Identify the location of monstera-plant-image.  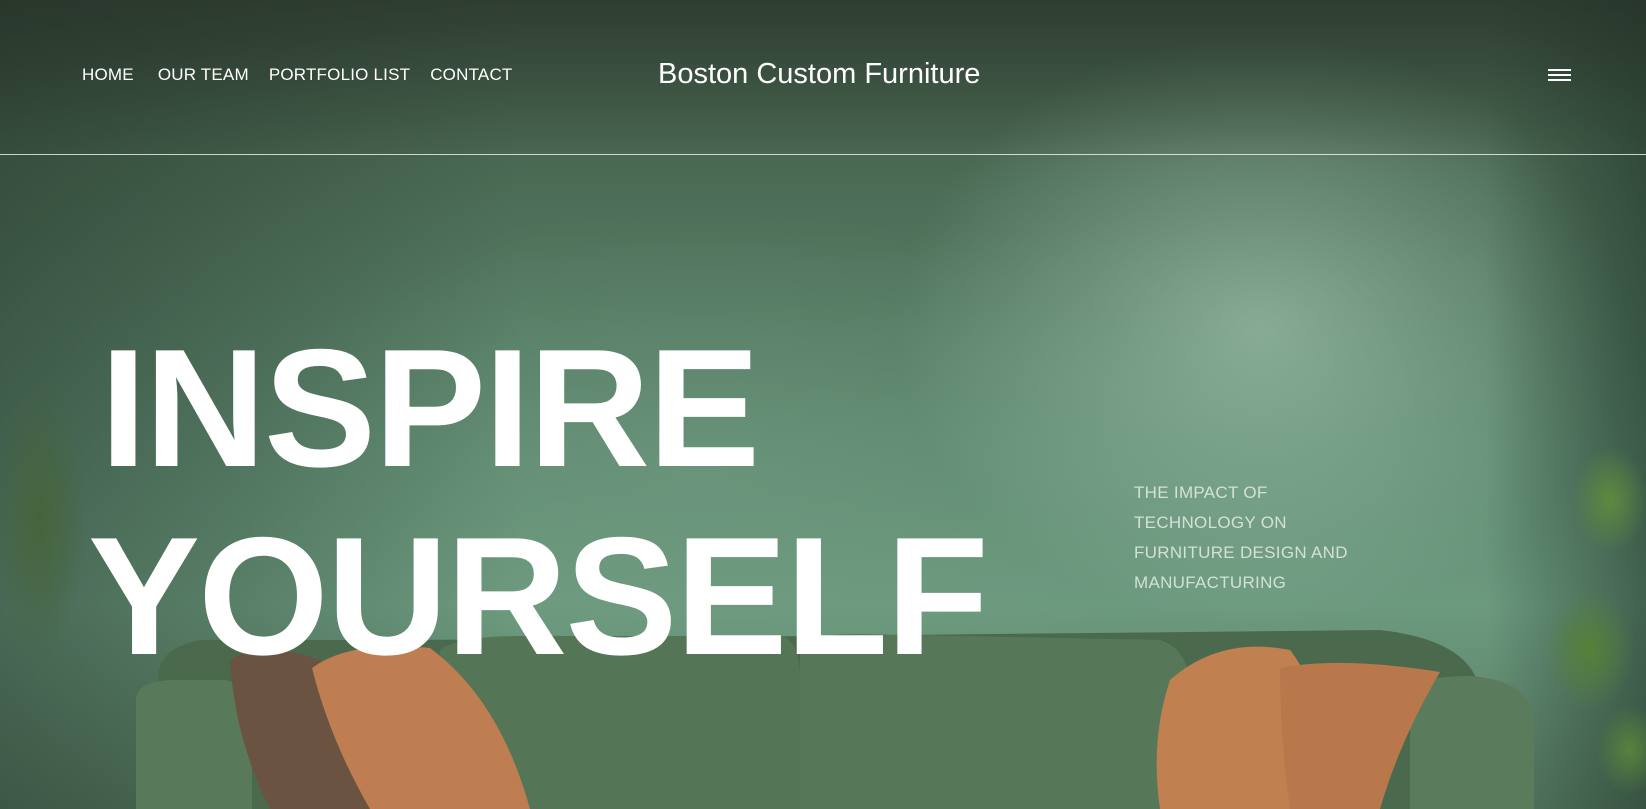
(1583, 614).